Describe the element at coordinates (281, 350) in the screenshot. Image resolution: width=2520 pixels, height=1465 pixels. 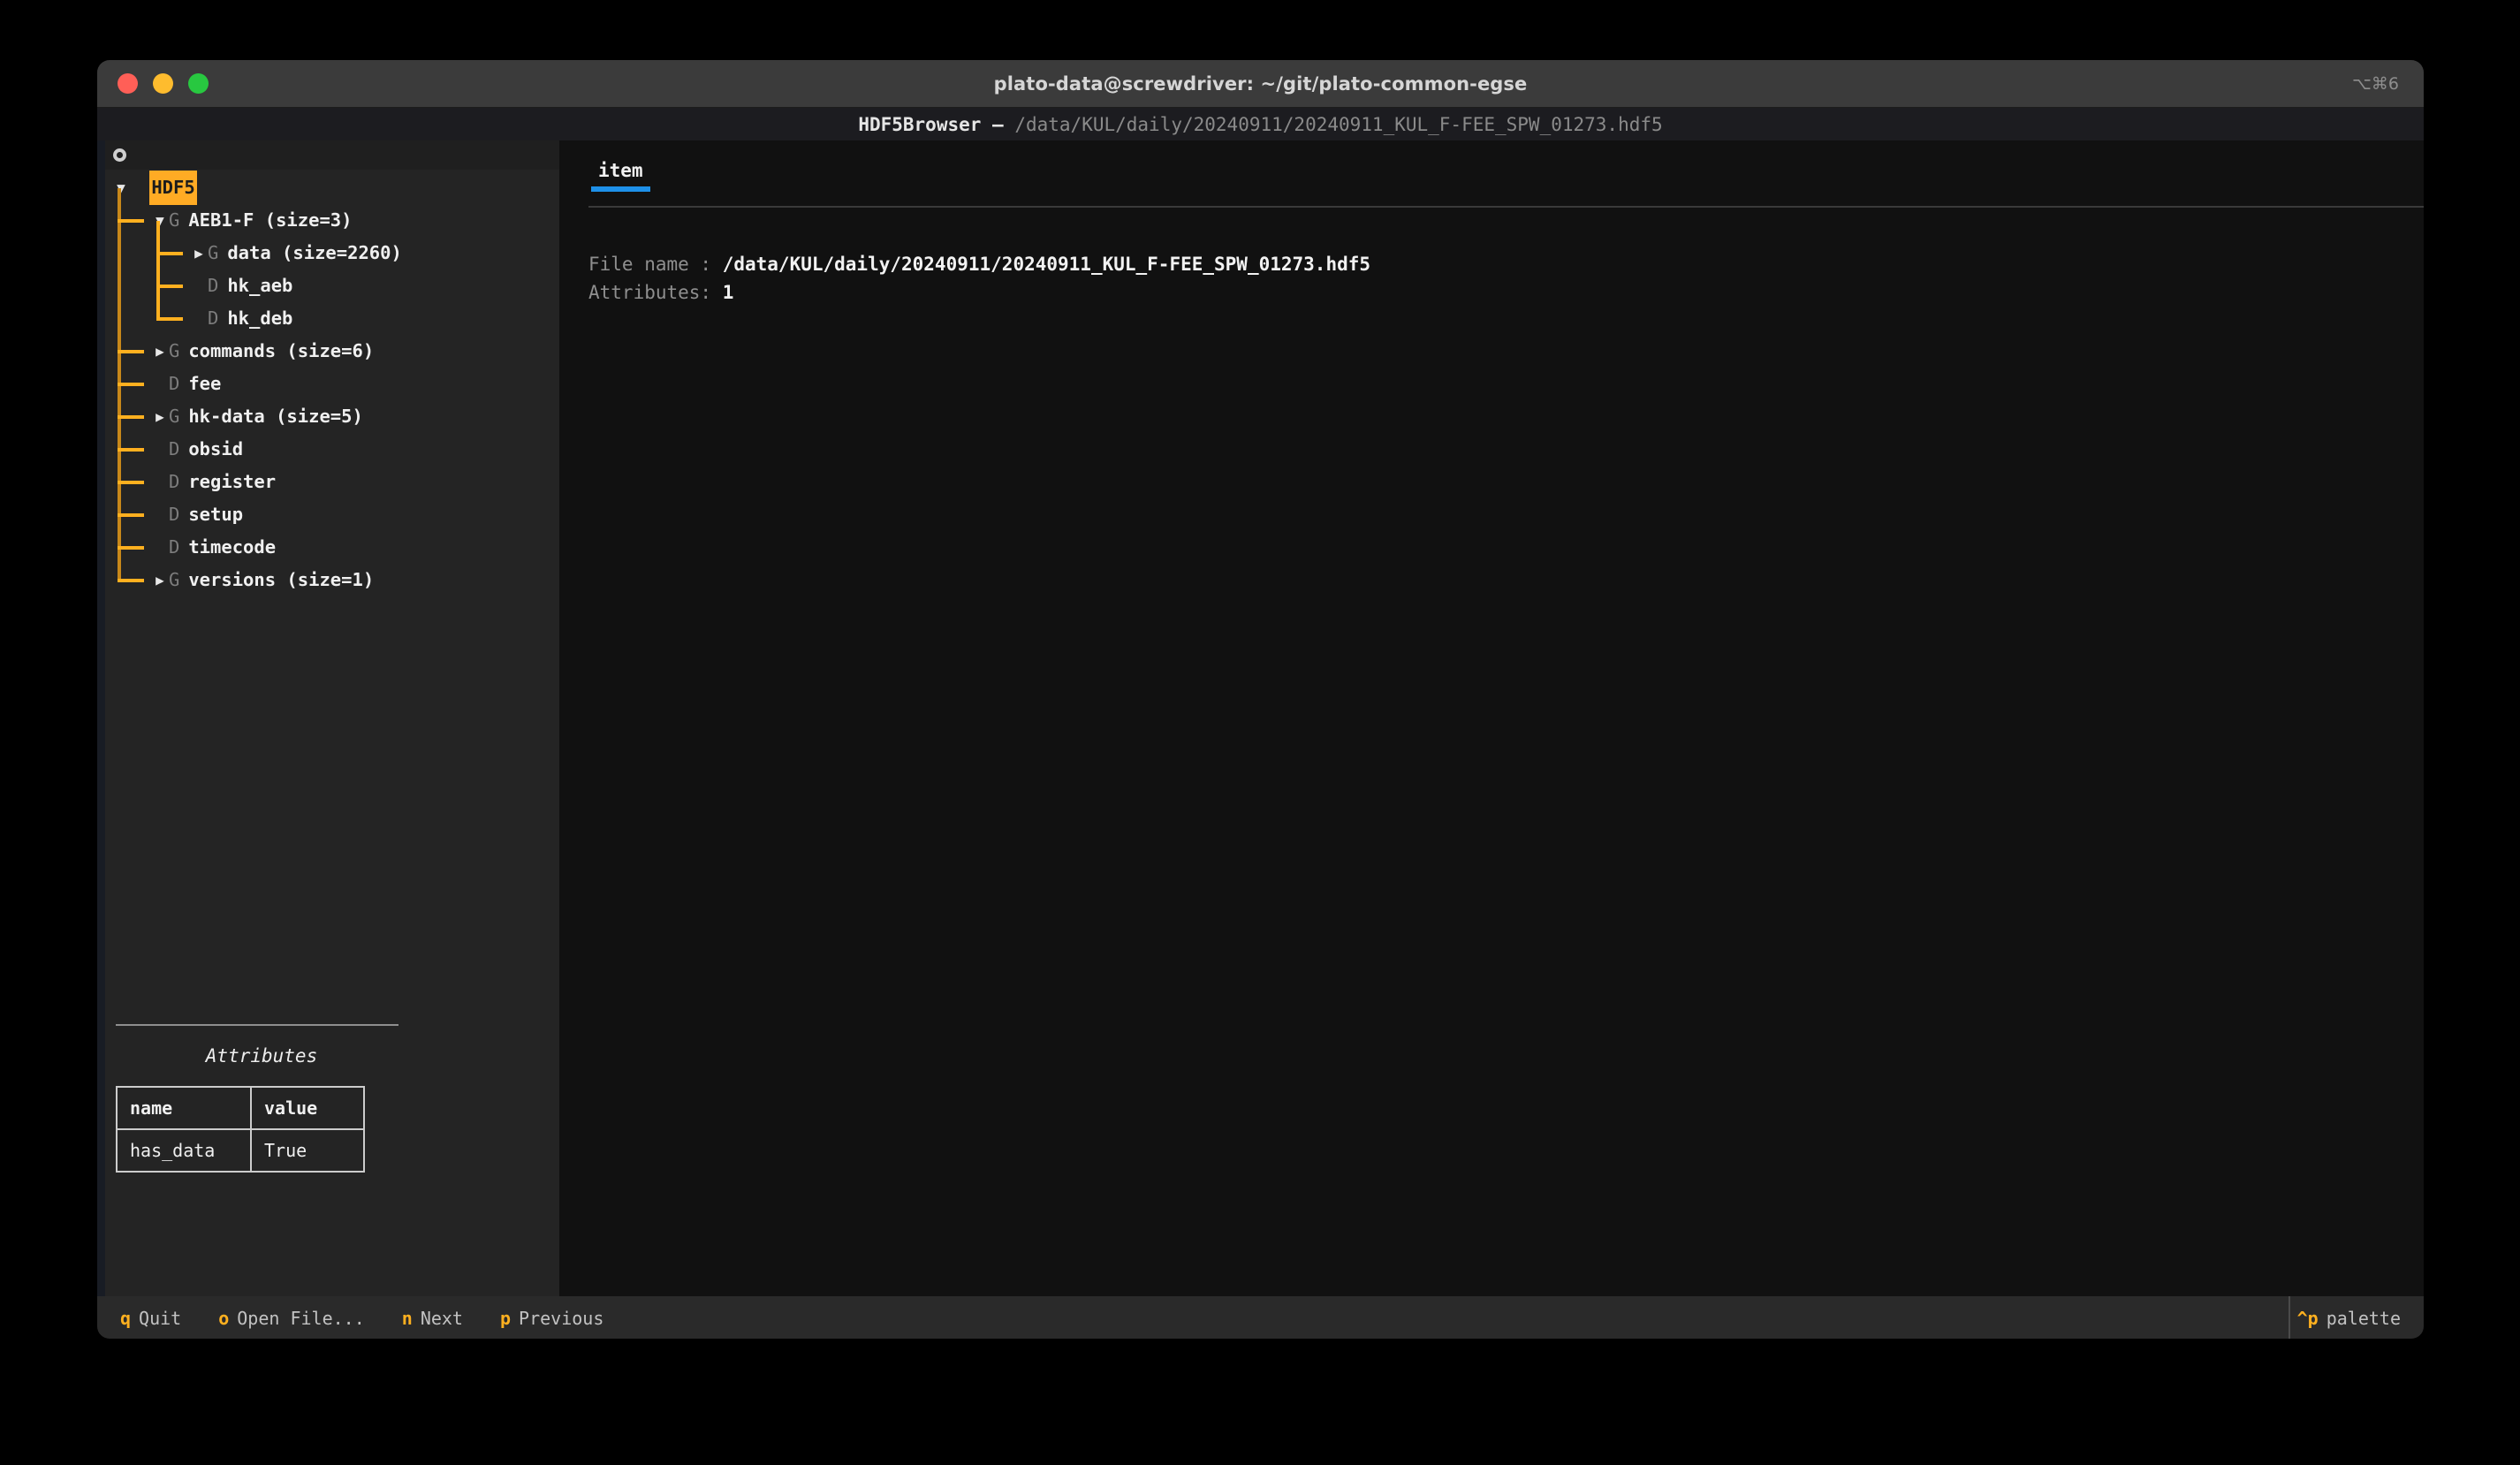
I see `tree-node-label: commands (size=6)` at that location.